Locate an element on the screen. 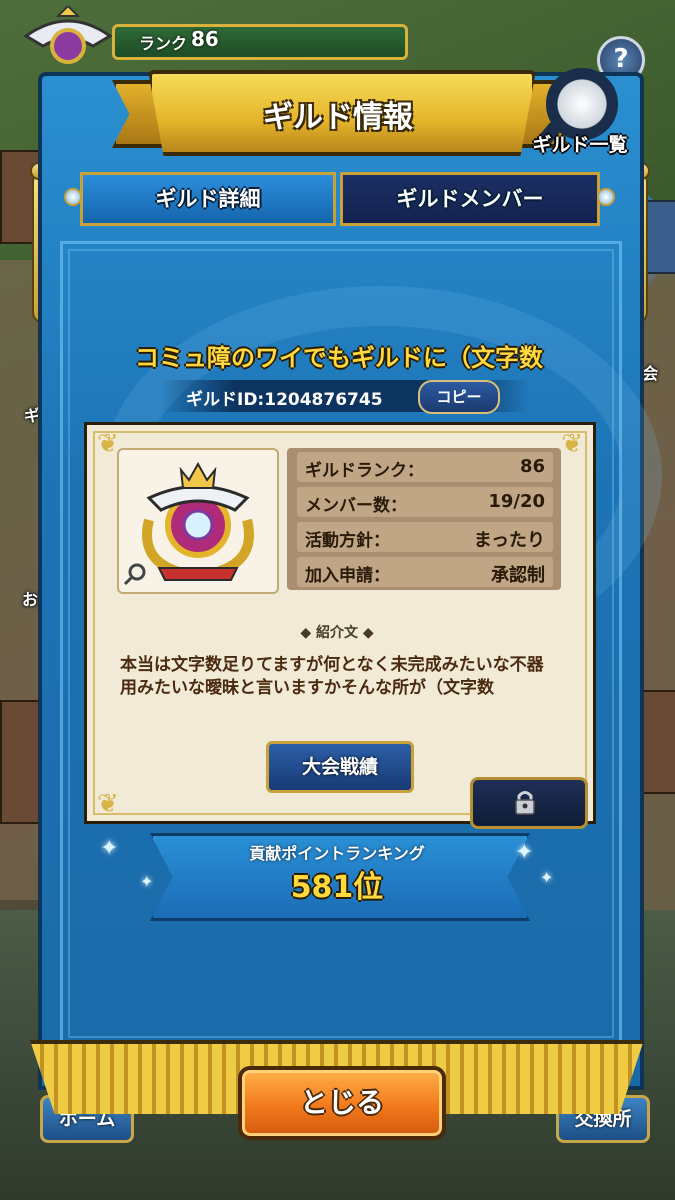 Image resolution: width=675 pixels, height=1200 pixels. stat-value-application: 承認制 is located at coordinates (518, 575).